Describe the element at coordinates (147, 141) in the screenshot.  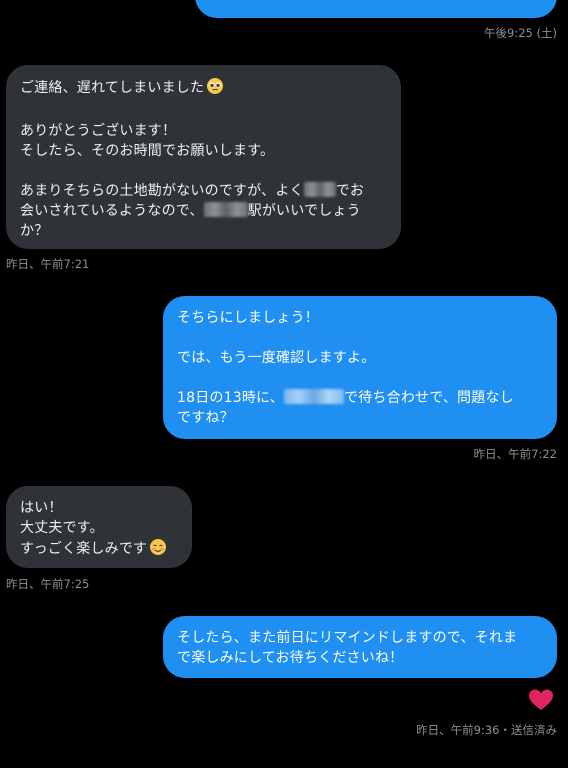
I see `message-text: ありがとうございます！ そしたら、そのお時間でお願いします。` at that location.